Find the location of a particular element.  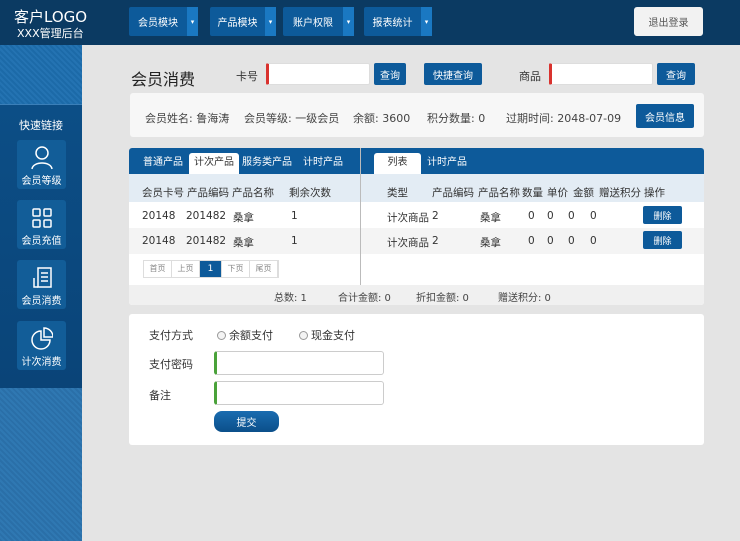

logout-button: 退出登录 is located at coordinates (668, 21).